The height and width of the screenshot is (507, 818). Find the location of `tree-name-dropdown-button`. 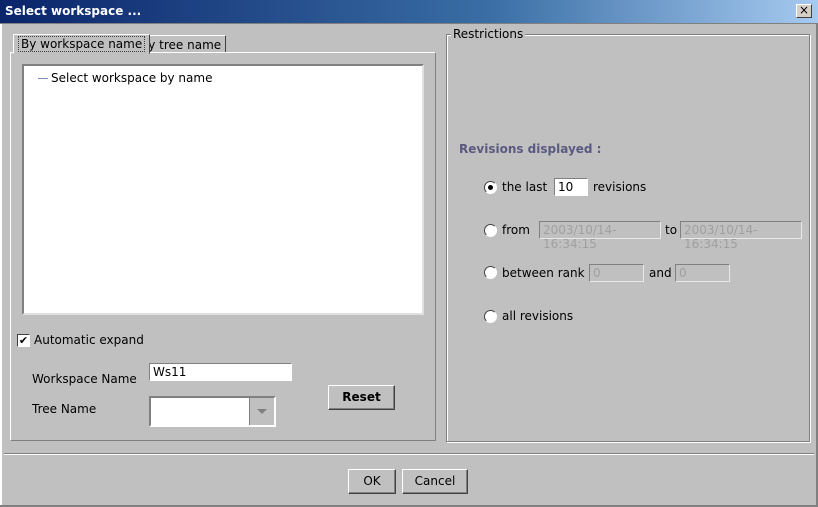

tree-name-dropdown-button is located at coordinates (261, 411).